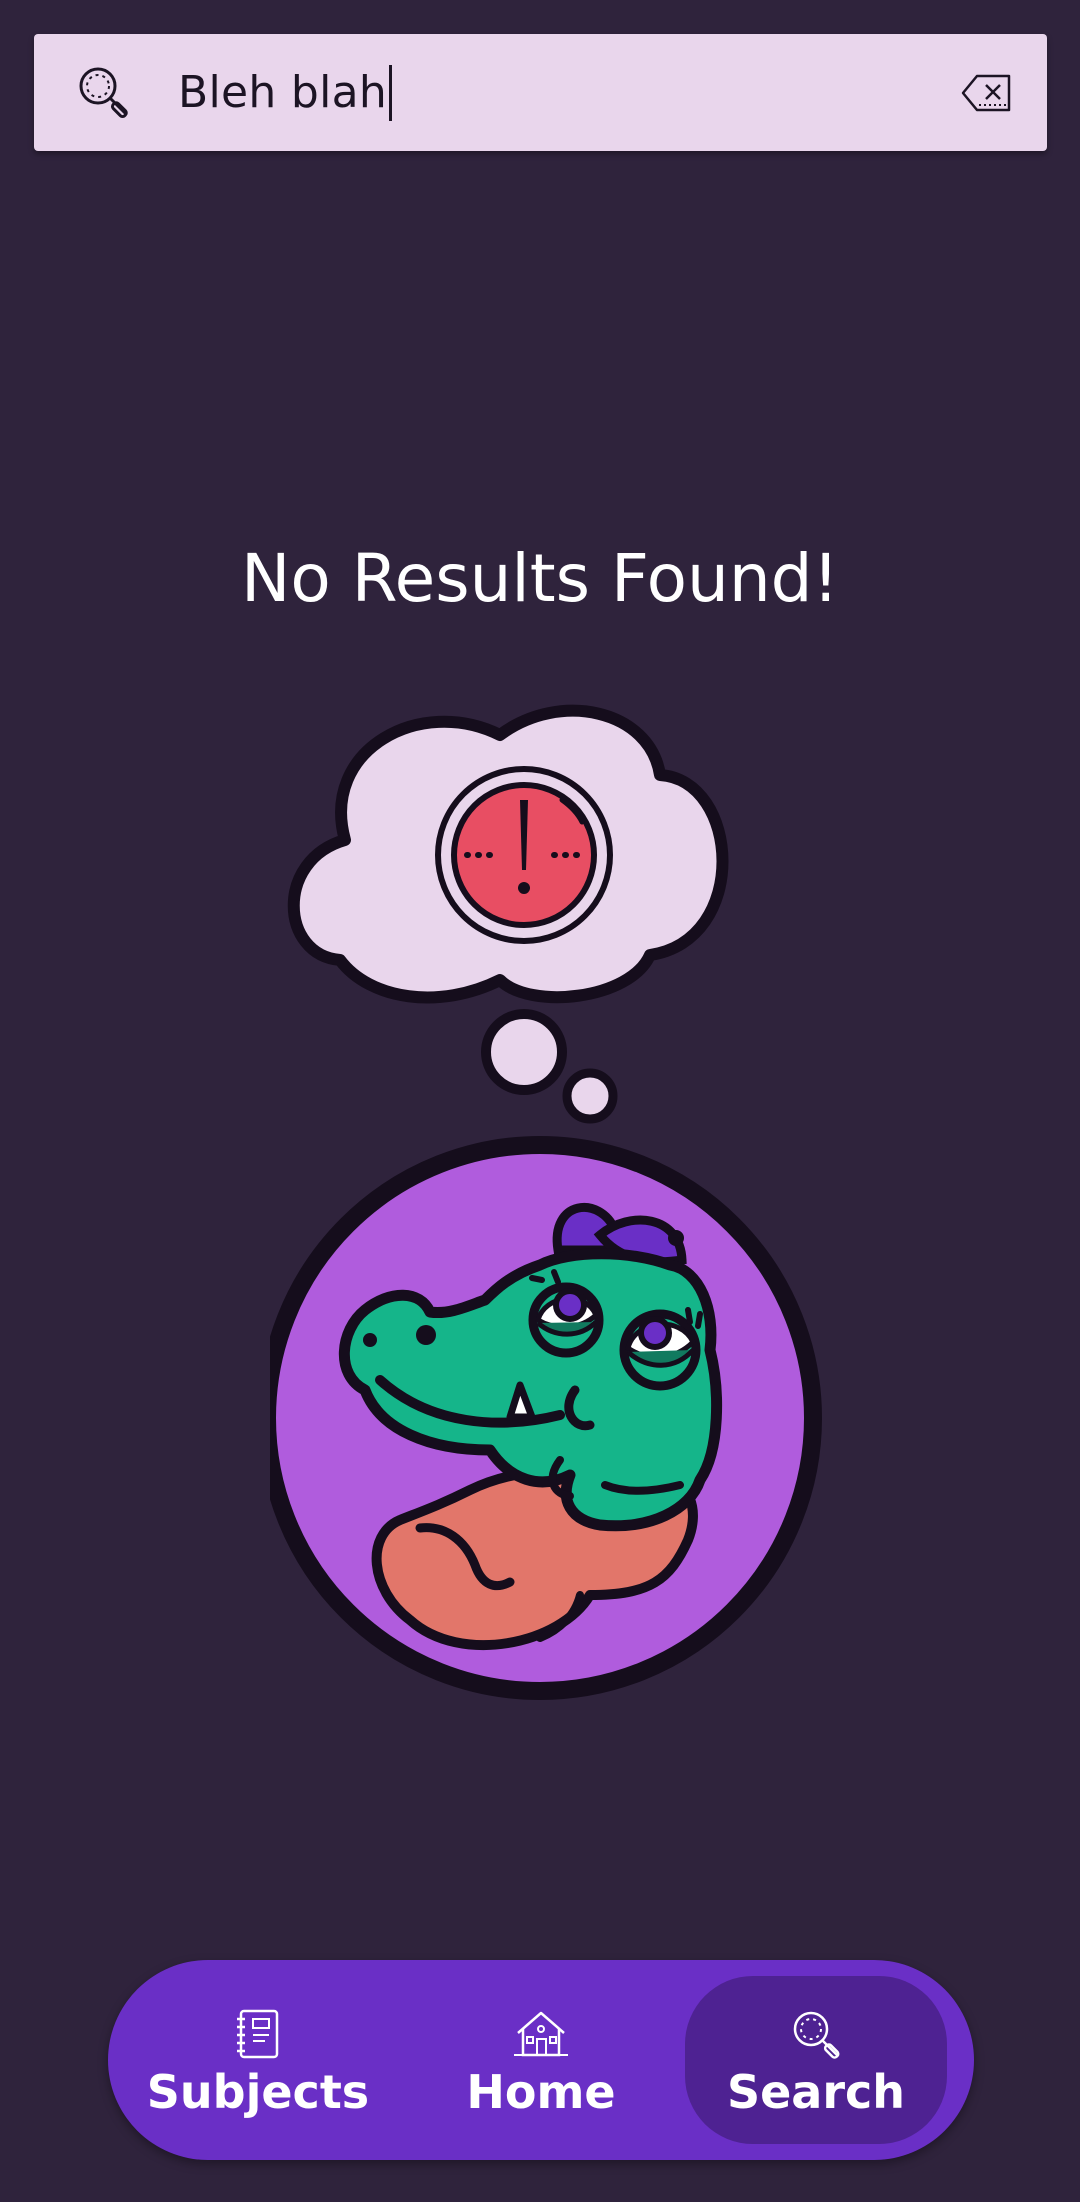 The width and height of the screenshot is (1080, 2202). I want to click on search-query-text: Bleh blah, so click(283, 92).